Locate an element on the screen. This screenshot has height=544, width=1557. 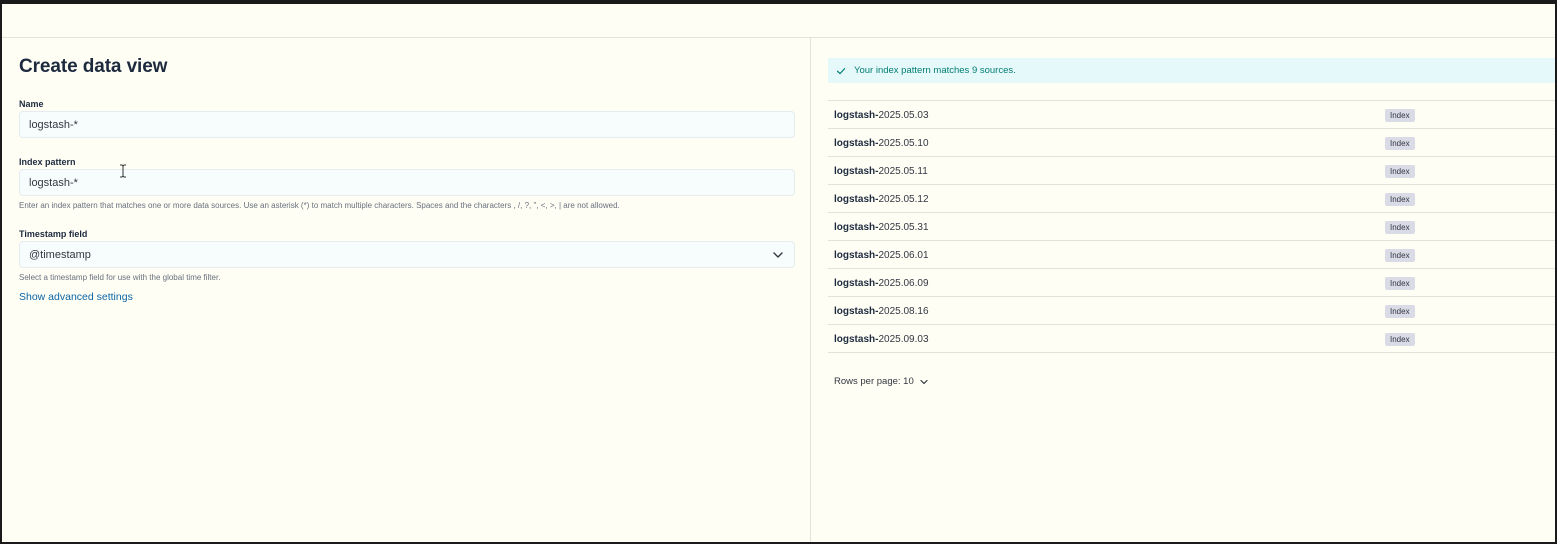
timestamp-field-value: @timestamp is located at coordinates (60, 254).